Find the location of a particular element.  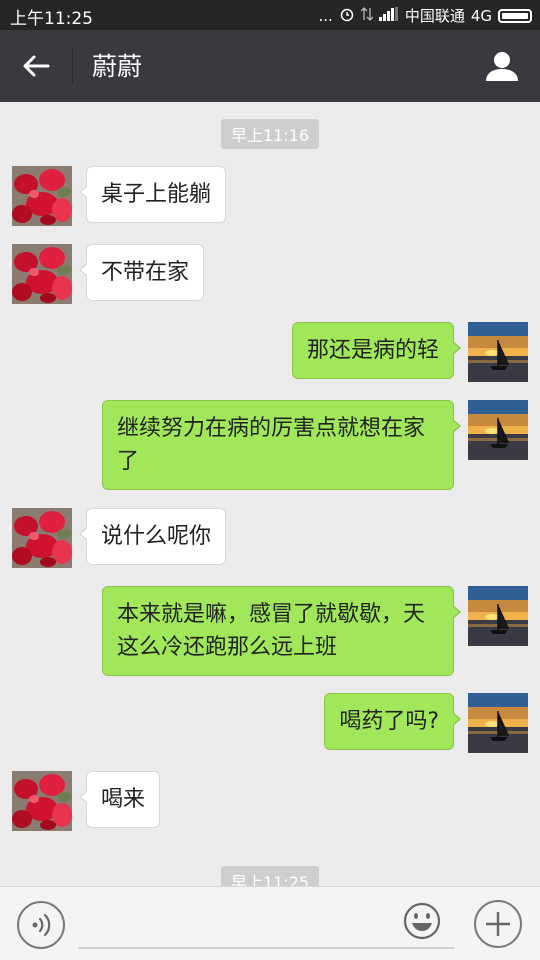

alarm-icon is located at coordinates (347, 16).